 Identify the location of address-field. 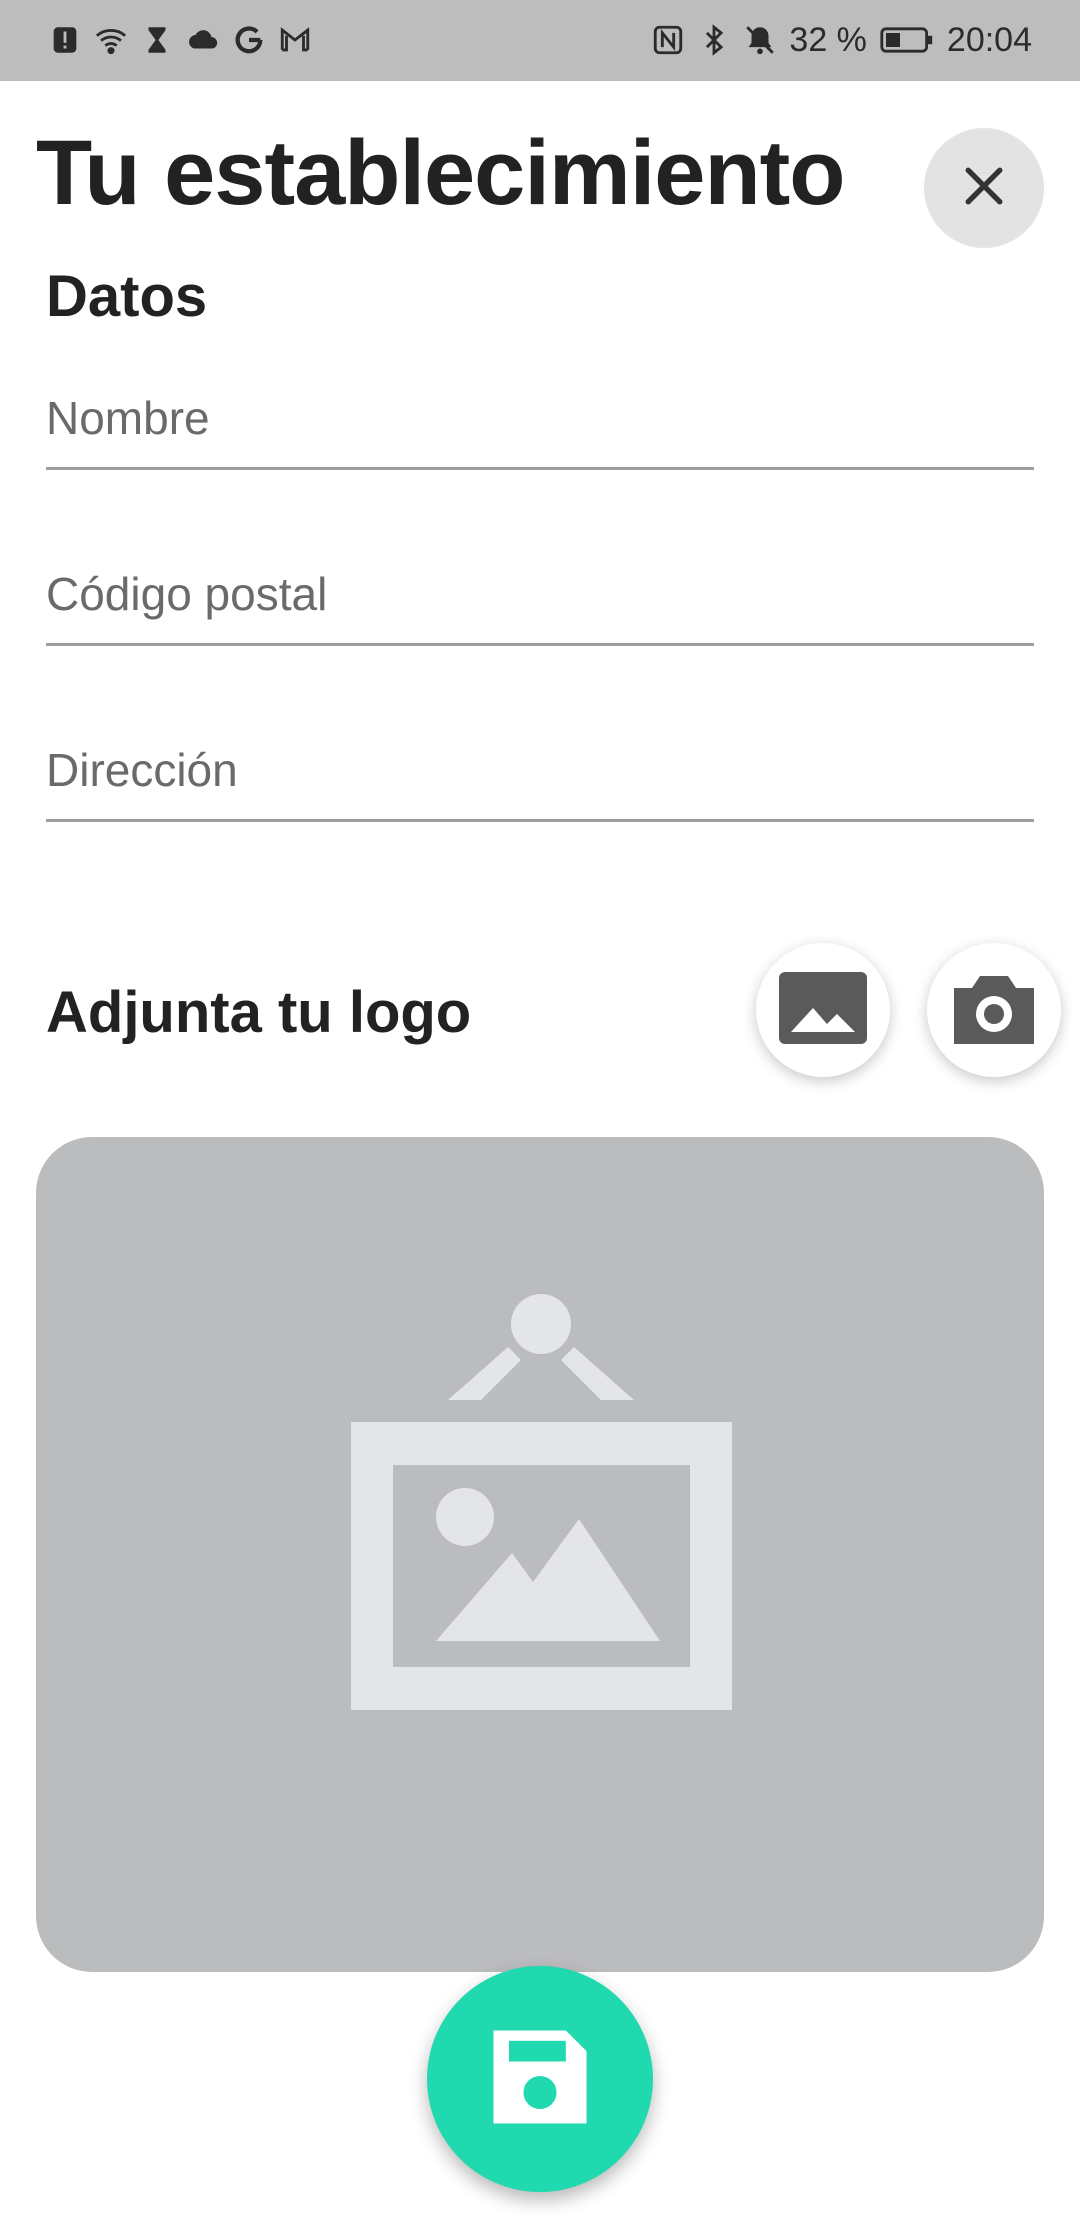
(540, 772).